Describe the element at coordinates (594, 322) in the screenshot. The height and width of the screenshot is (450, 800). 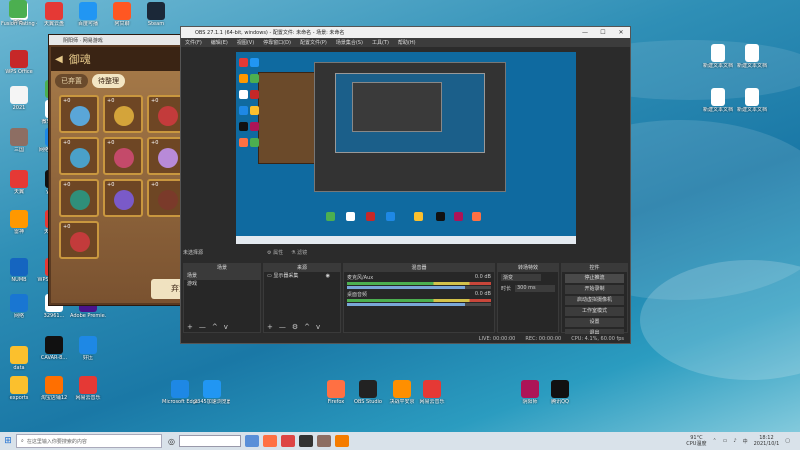
I see `control-button: 设置` at that location.